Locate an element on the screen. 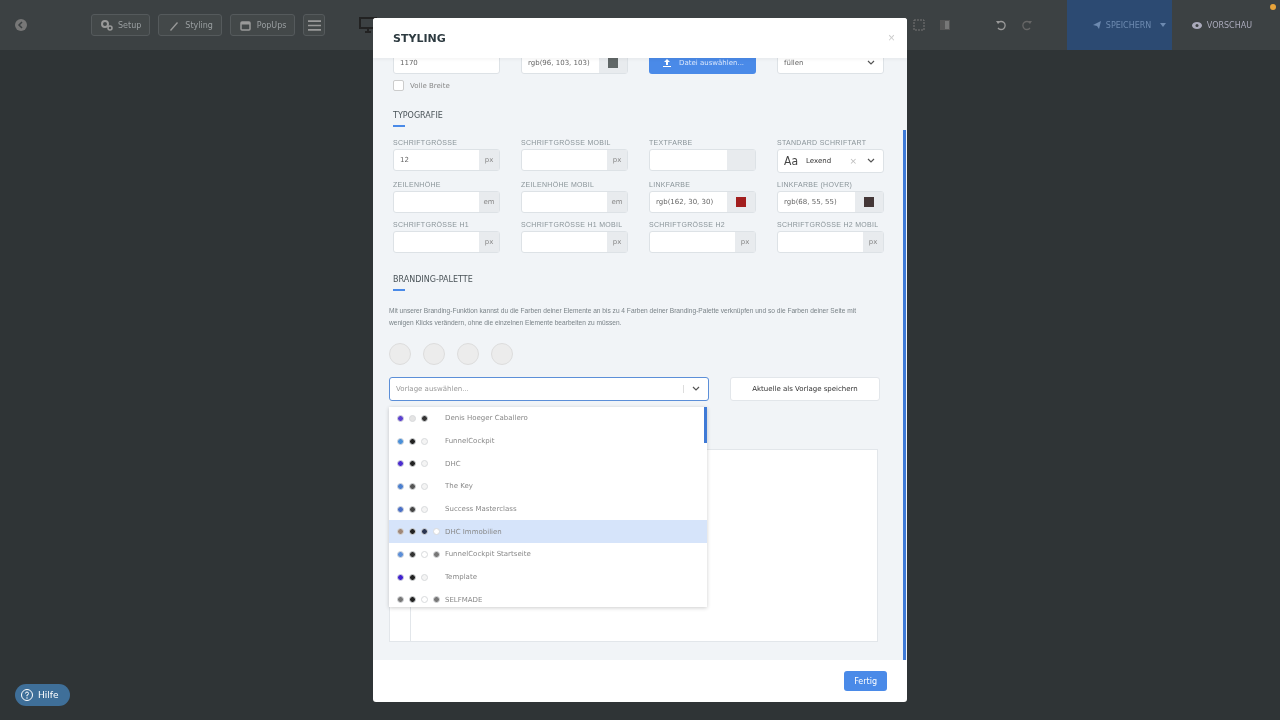 The height and width of the screenshot is (720, 1280). toolbar-button: Styling is located at coordinates (190, 25).